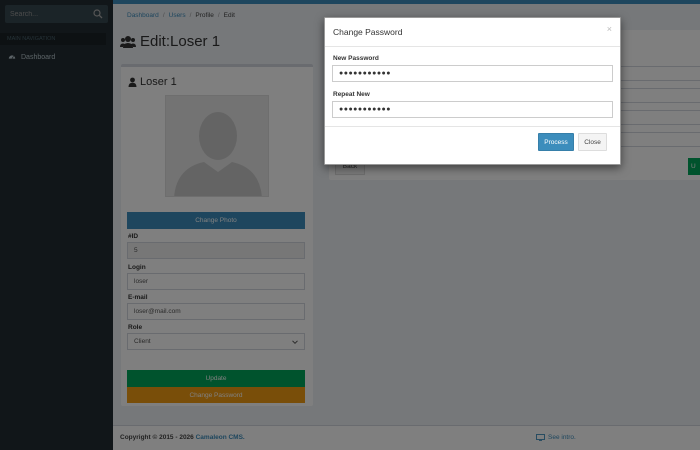 The height and width of the screenshot is (450, 700). What do you see at coordinates (592, 142) in the screenshot?
I see `close-button: Close` at bounding box center [592, 142].